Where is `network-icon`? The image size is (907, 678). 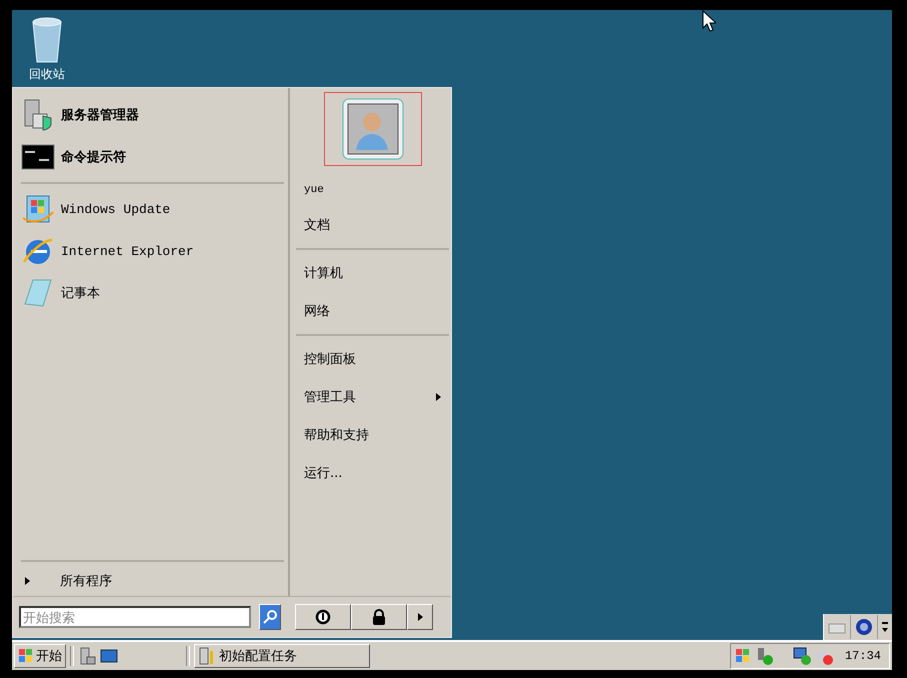 network-icon is located at coordinates (801, 656).